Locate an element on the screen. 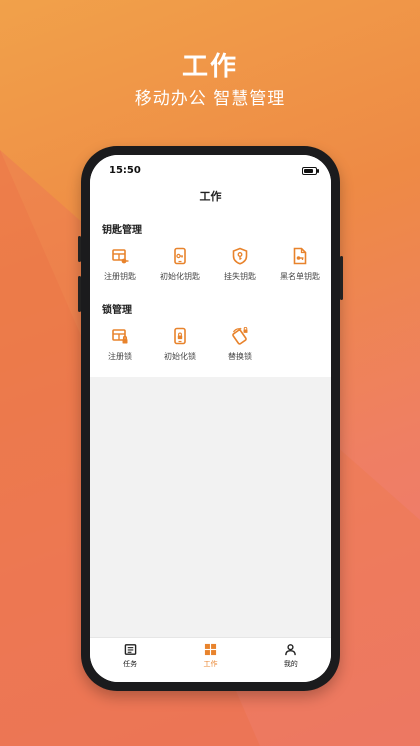 Image resolution: width=420 pixels, height=746 pixels. banner-subtitle: 移动办公 智慧管理 is located at coordinates (210, 99).